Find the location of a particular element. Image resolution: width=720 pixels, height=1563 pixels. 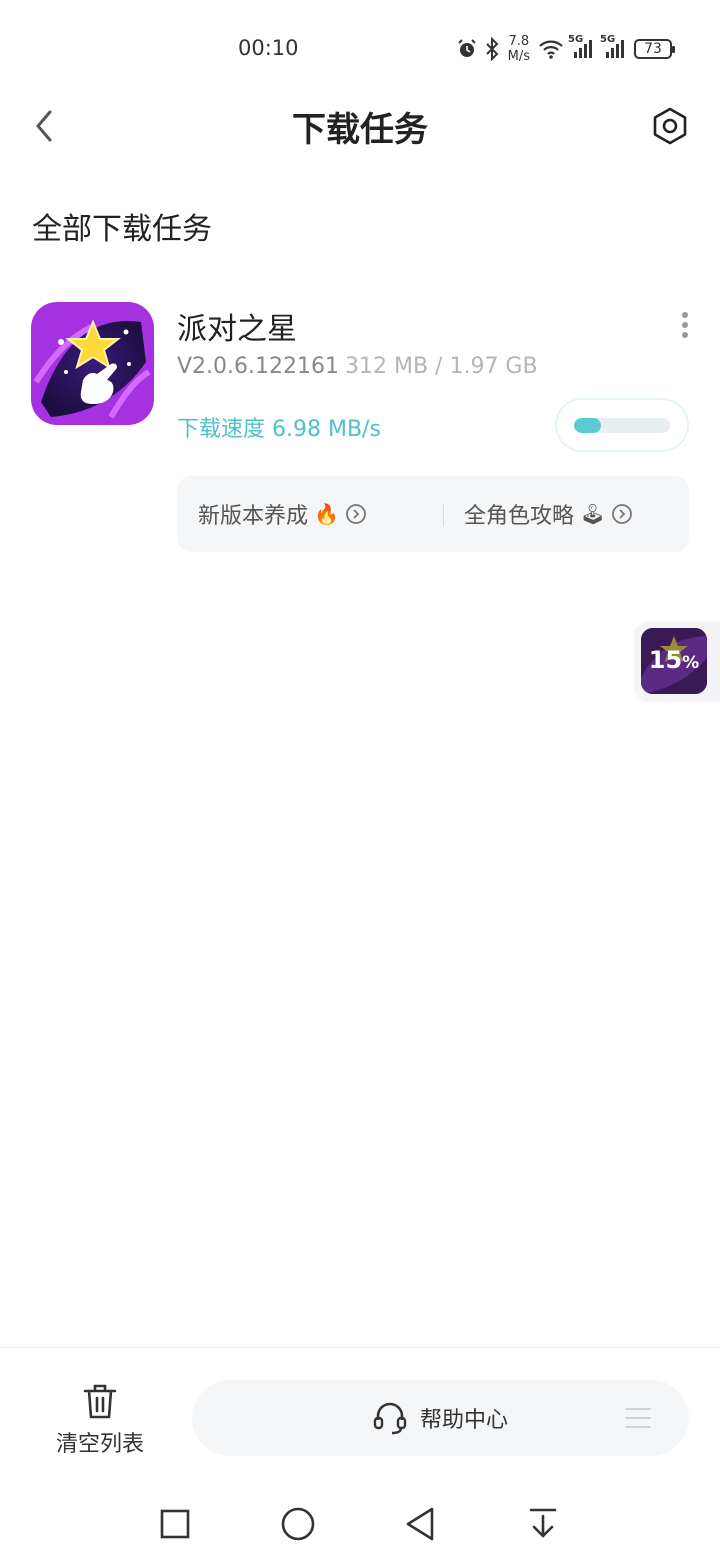

clear-list-label: 清空列表 is located at coordinates (99, 1444).